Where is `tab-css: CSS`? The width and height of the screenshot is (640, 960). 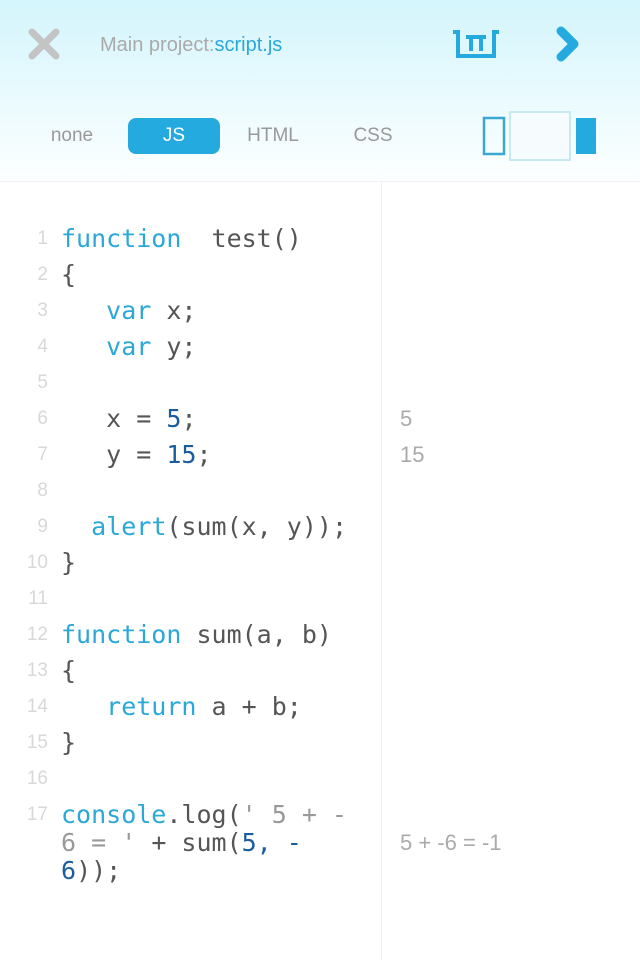
tab-css: CSS is located at coordinates (373, 136).